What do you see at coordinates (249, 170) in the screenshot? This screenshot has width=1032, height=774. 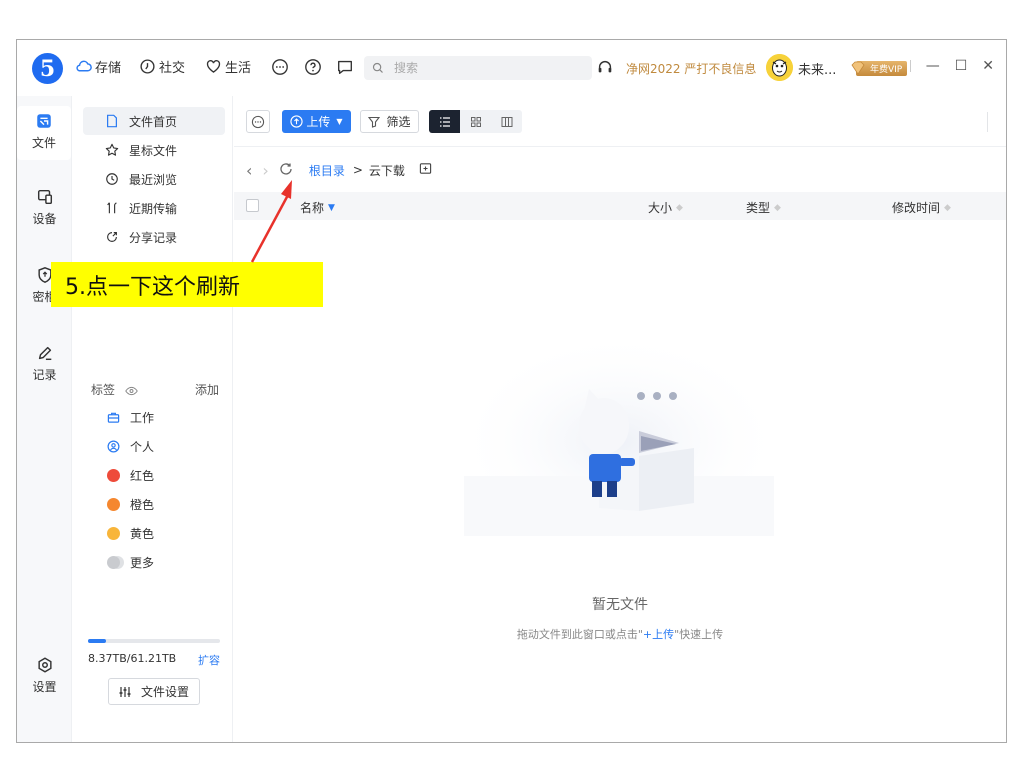 I see `back-arrow-icon: ‹` at bounding box center [249, 170].